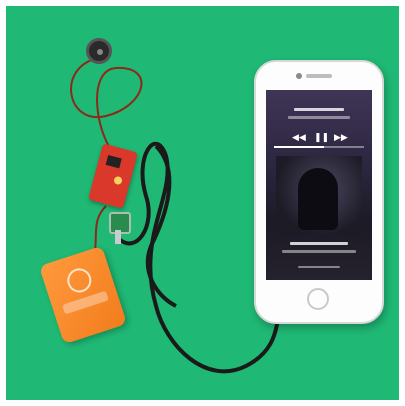 The image size is (405, 406). What do you see at coordinates (321, 138) in the screenshot?
I see `pause-icon: ❚❚` at bounding box center [321, 138].